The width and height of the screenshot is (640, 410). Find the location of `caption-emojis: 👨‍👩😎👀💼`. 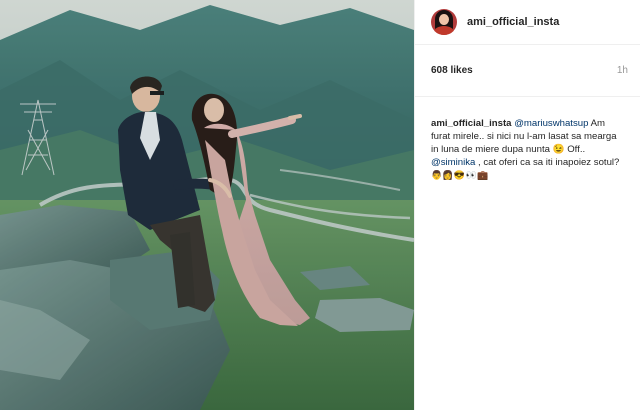

caption-emojis: 👨‍👩😎👀💼 is located at coordinates (460, 175).